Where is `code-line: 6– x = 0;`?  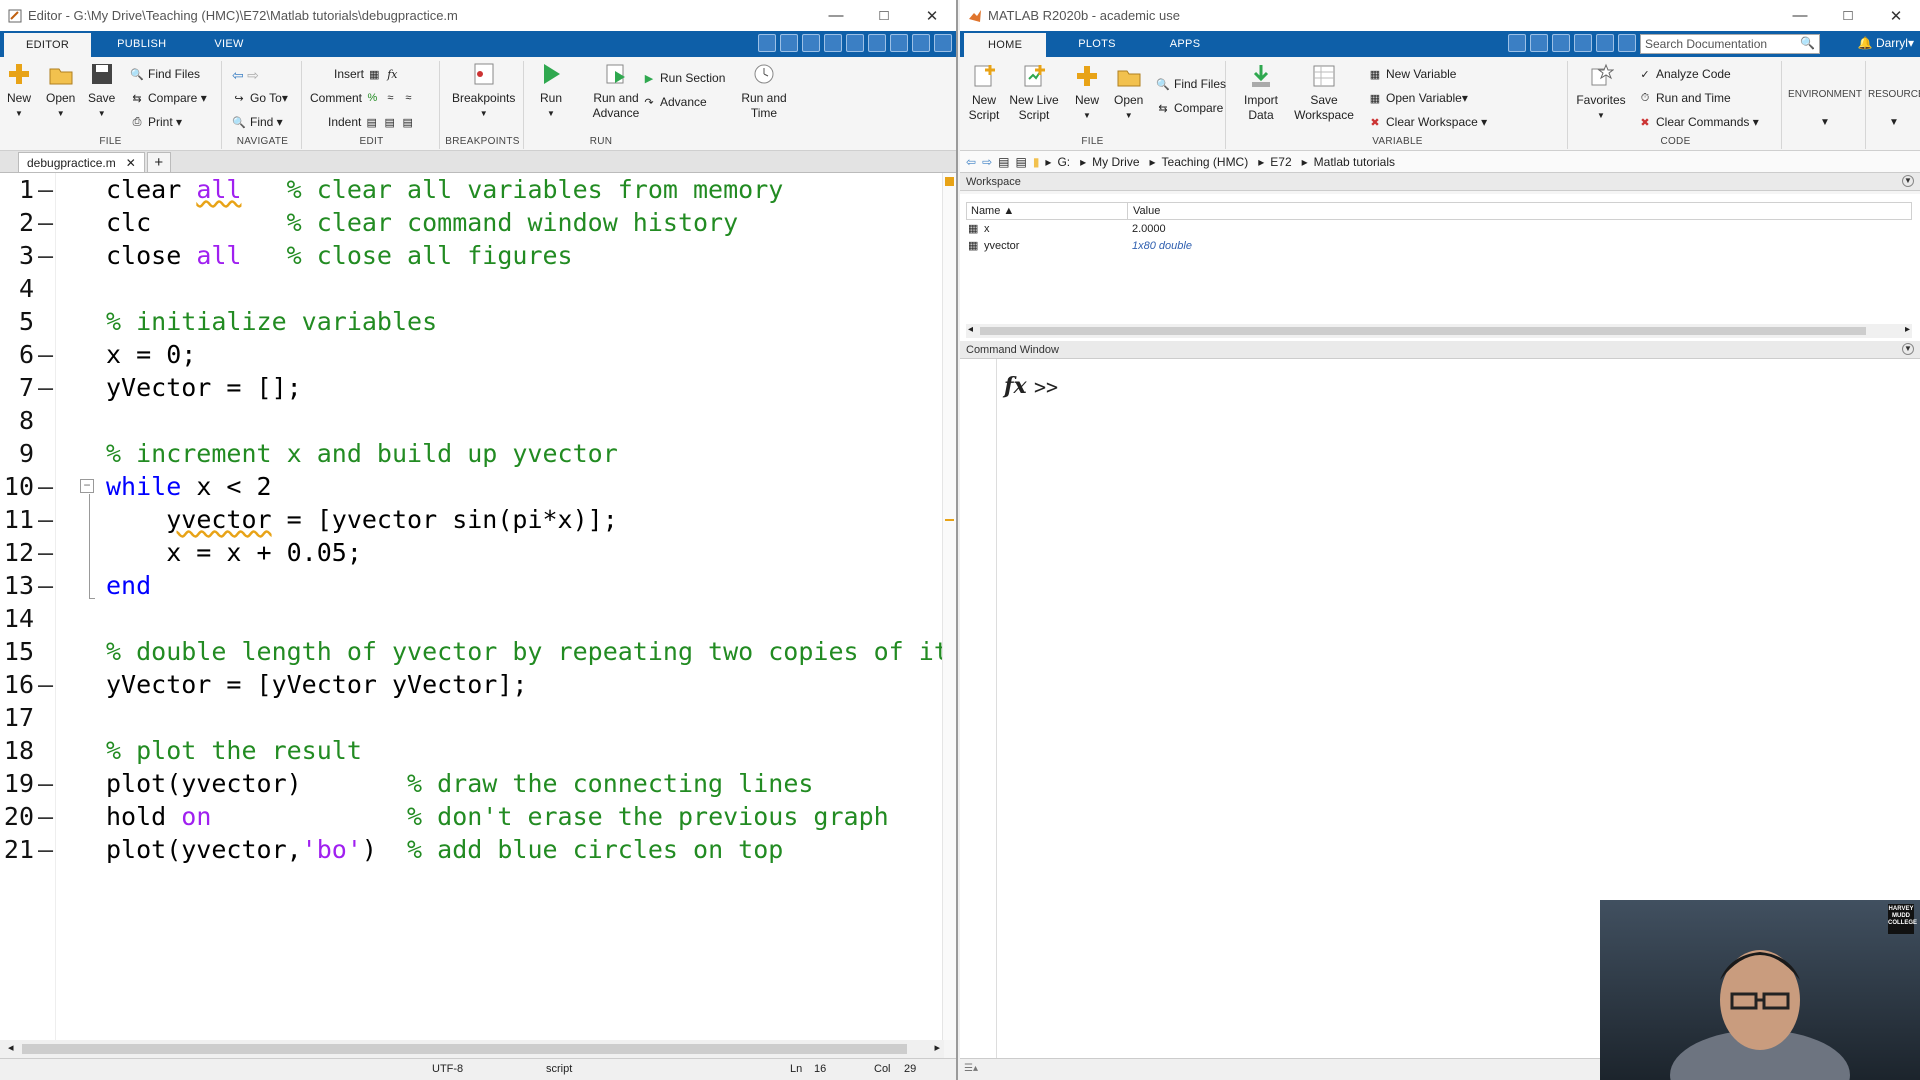
code-line: 6– x = 0; is located at coordinates (472, 354).